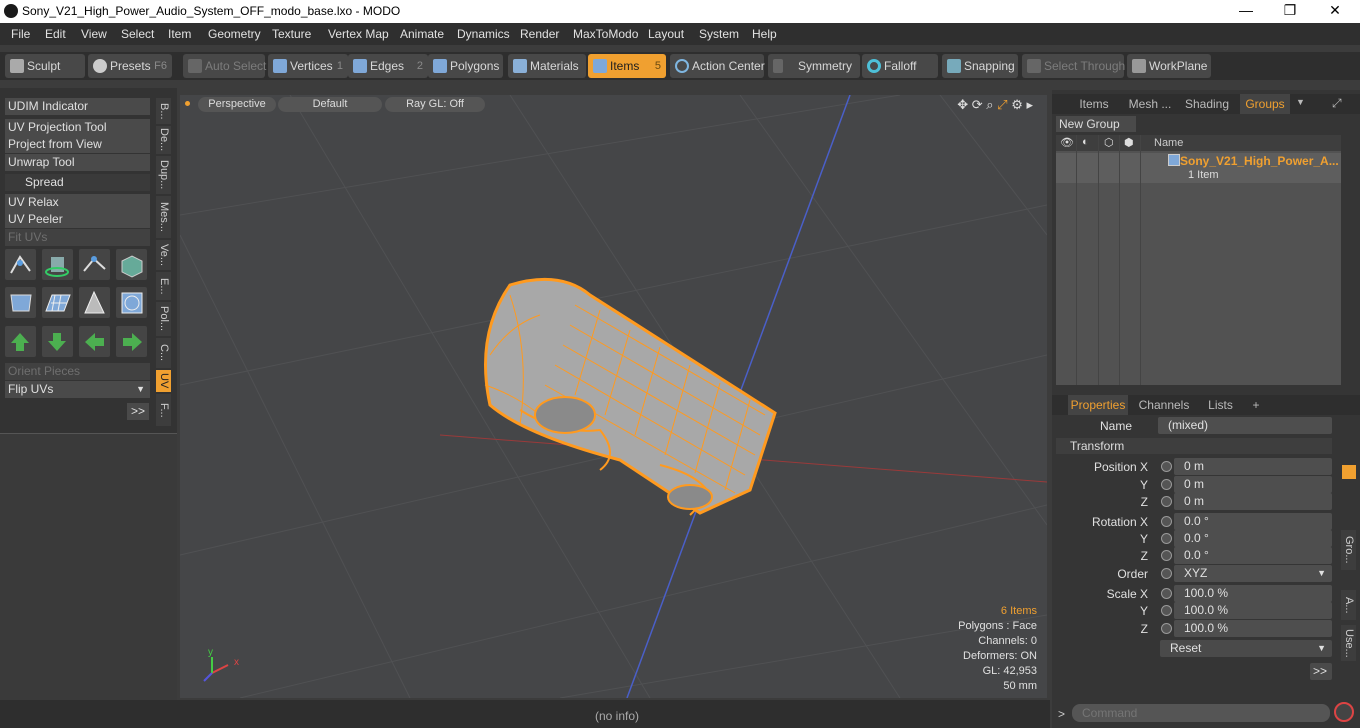 The height and width of the screenshot is (728, 1360). I want to click on more-tools-button: >>, so click(138, 411).